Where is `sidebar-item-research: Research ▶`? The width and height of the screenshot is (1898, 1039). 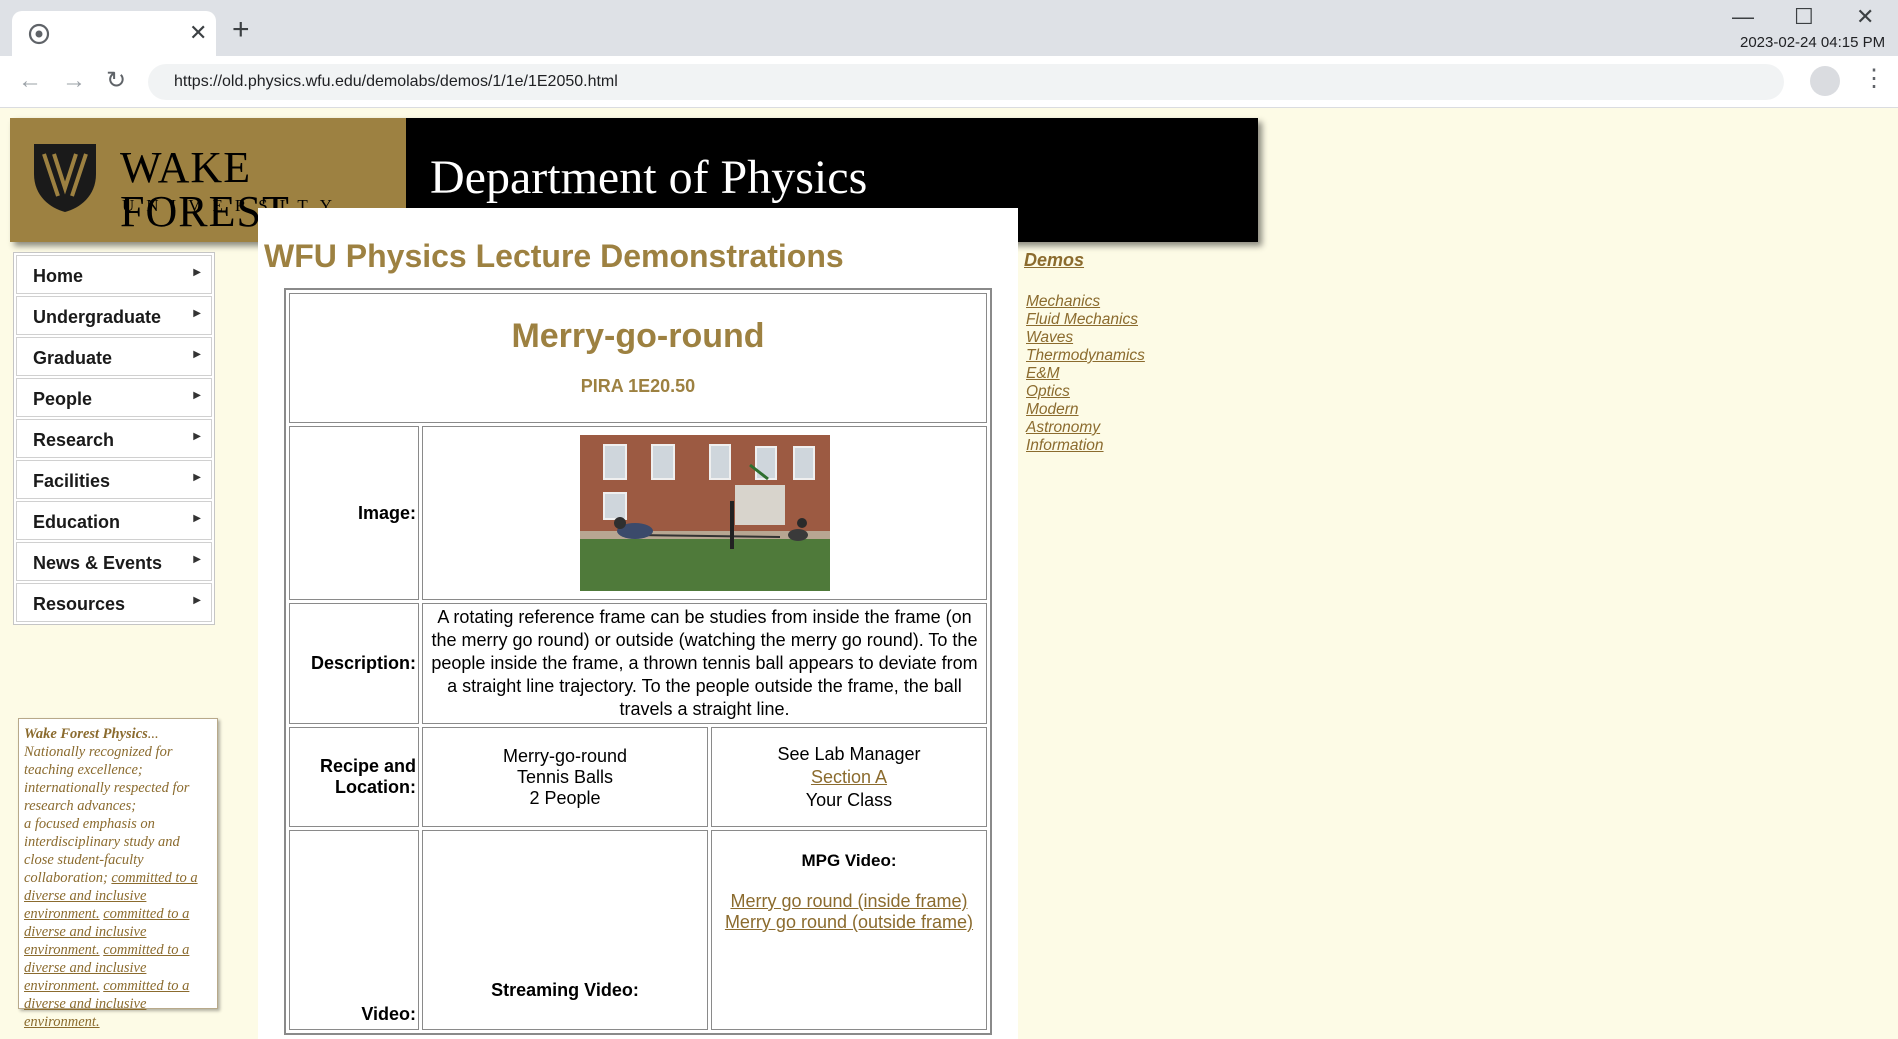
sidebar-item-research: Research ▶ is located at coordinates (114, 438).